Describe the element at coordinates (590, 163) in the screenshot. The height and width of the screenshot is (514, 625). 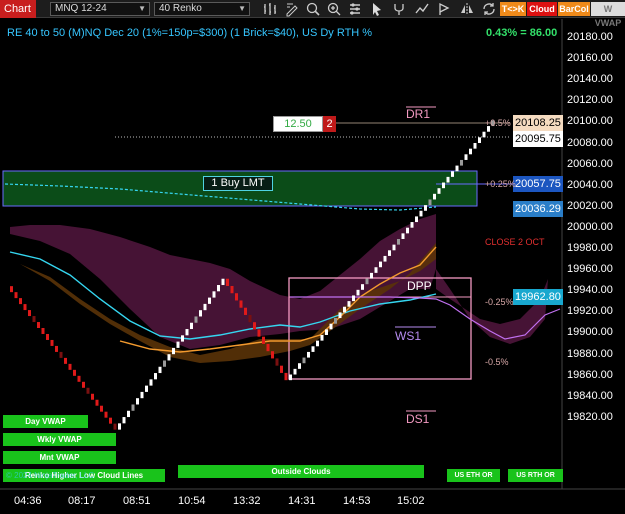
I see `price-axis-label: 20060.00` at that location.